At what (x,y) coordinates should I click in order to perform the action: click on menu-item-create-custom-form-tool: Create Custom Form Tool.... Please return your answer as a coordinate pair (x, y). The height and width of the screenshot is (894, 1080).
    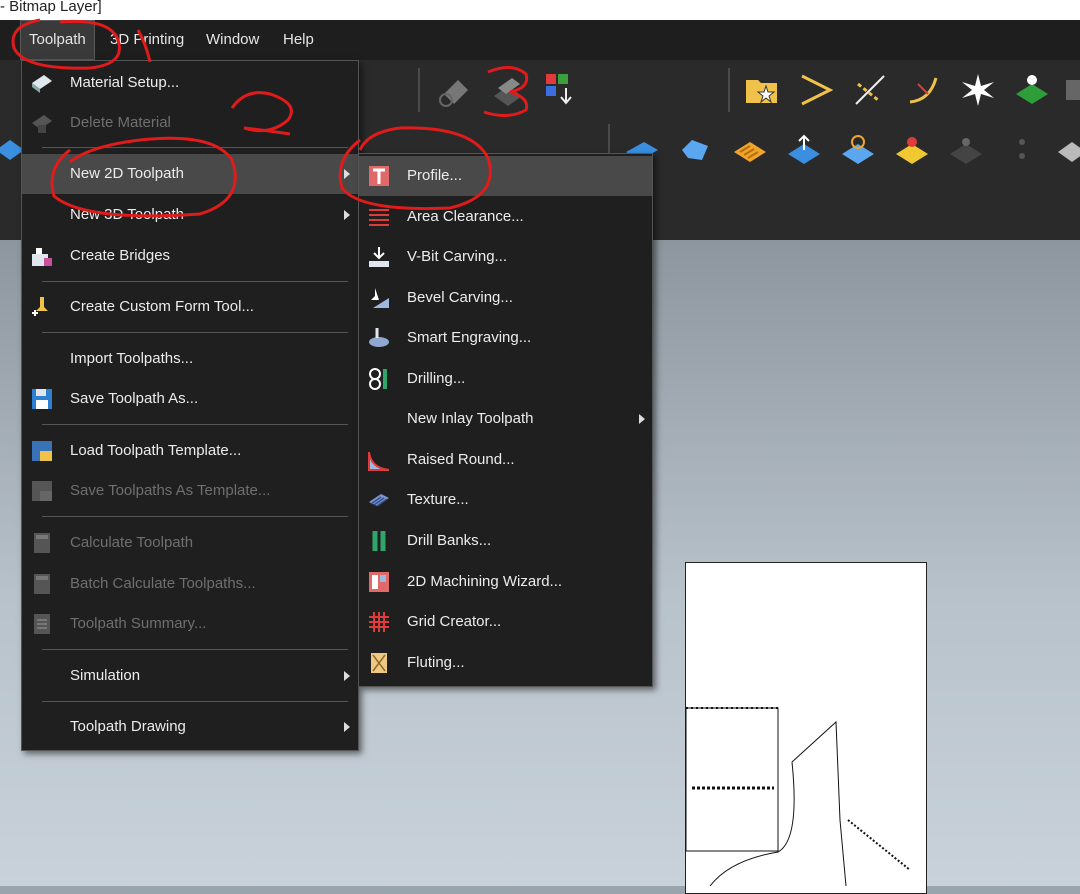
    Looking at the image, I should click on (190, 307).